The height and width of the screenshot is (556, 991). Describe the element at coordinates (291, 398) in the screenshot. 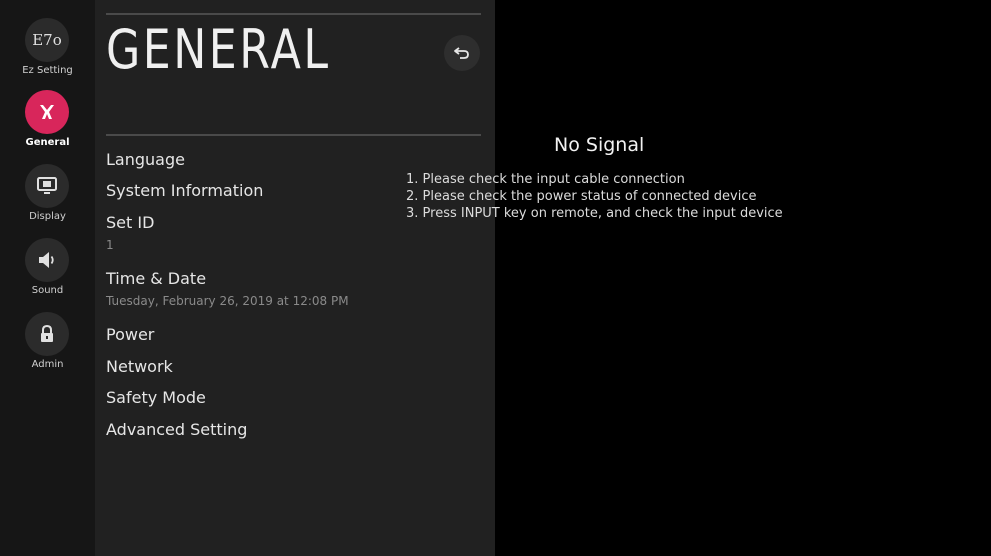

I see `menu-item-safety-mode: Safety Mode` at that location.